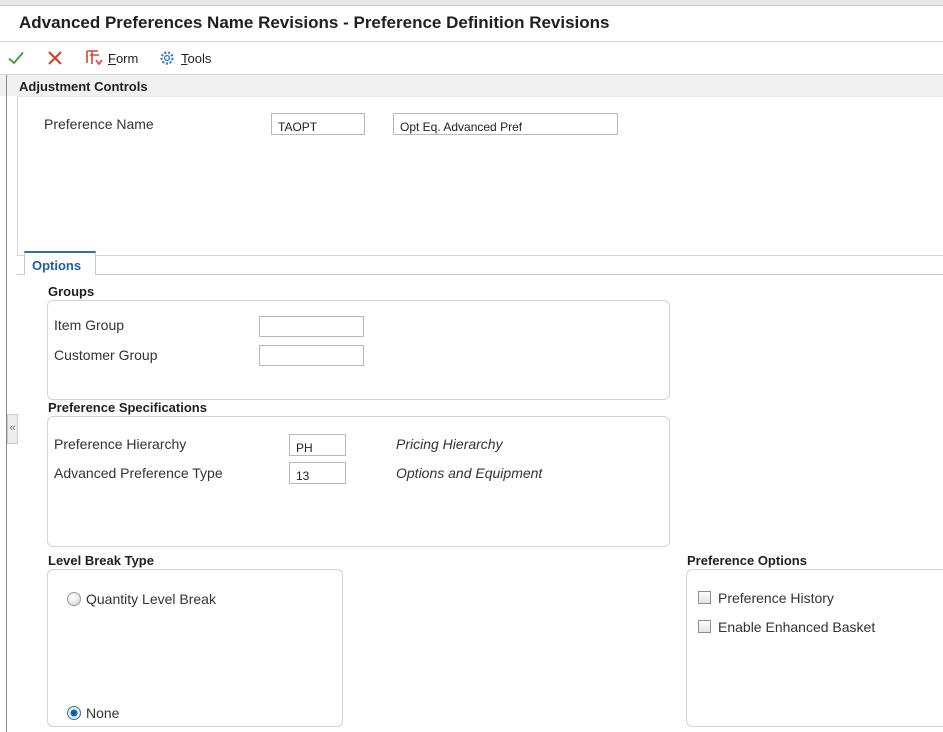  I want to click on preference-hierarchy-field, so click(317, 445).